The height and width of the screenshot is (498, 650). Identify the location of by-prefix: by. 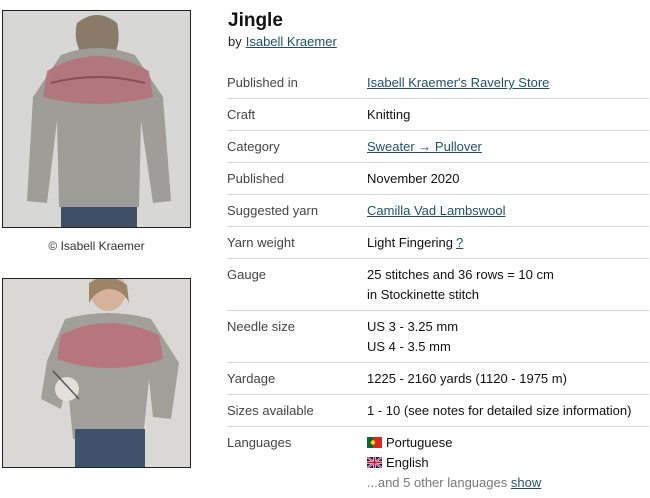
(235, 41).